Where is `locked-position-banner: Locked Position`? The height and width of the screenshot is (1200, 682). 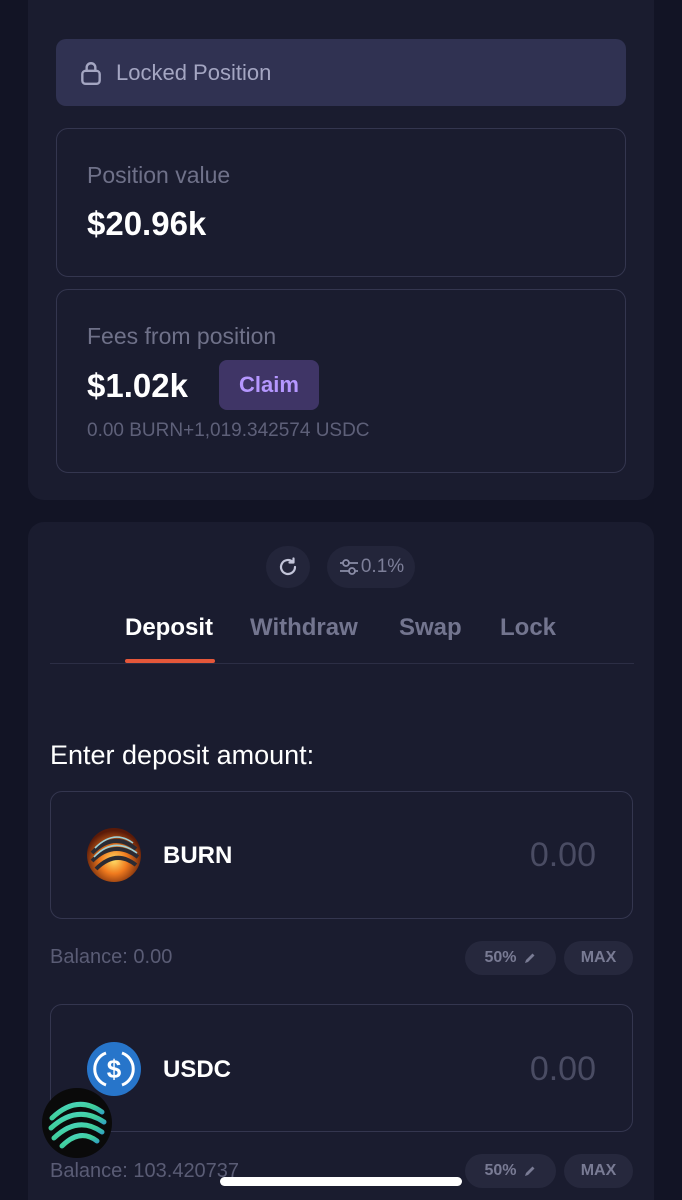
locked-position-banner: Locked Position is located at coordinates (341, 72).